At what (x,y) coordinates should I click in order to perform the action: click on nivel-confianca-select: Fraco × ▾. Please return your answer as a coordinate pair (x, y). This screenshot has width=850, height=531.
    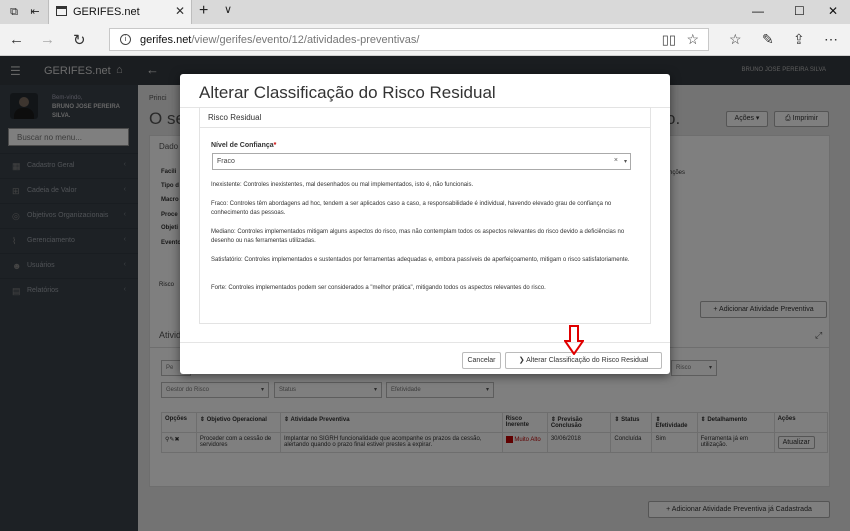
    Looking at the image, I should click on (421, 161).